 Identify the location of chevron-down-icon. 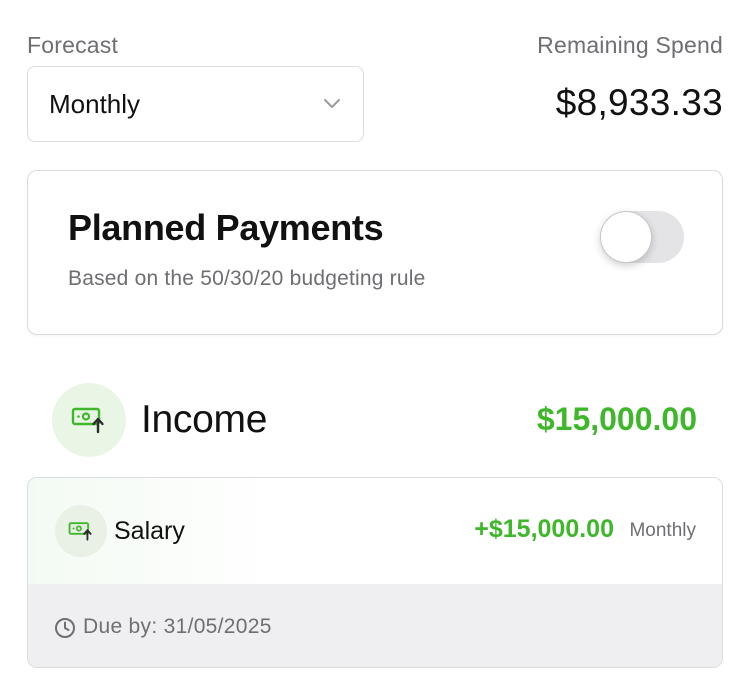
(332, 103).